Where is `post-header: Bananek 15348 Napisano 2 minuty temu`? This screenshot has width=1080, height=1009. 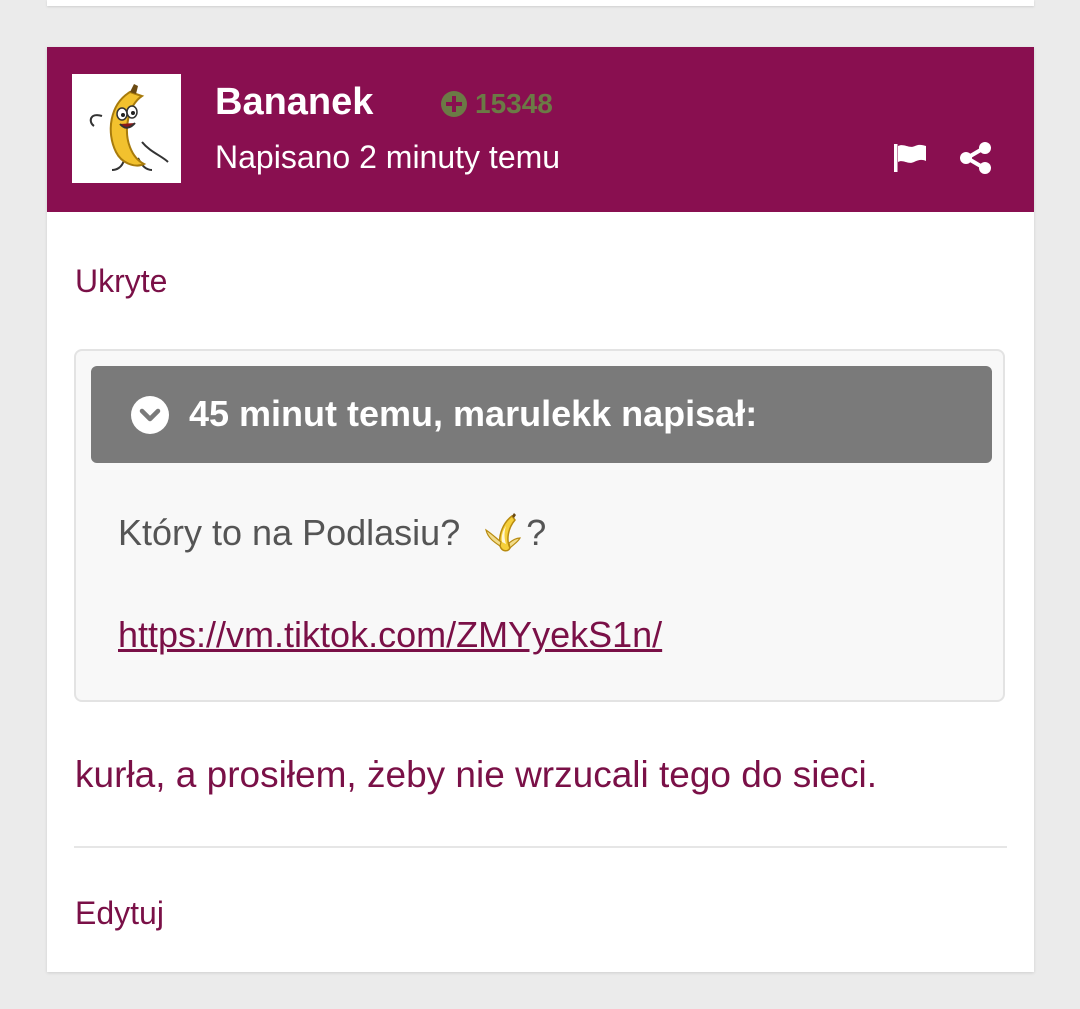
post-header: Bananek 15348 Napisano 2 minuty temu is located at coordinates (540, 129).